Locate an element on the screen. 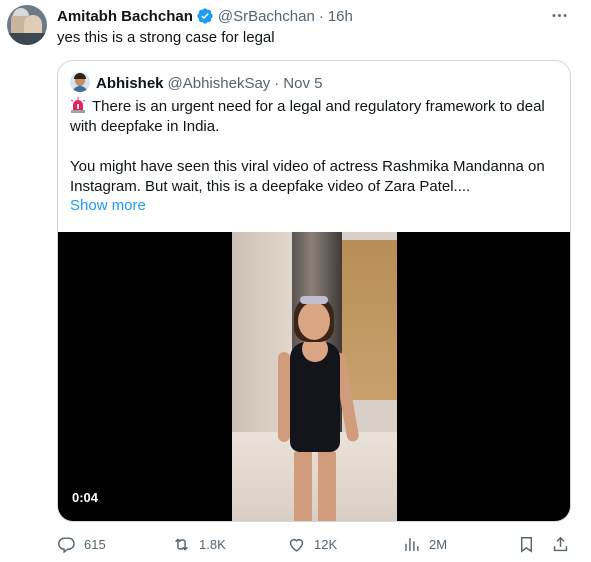 The image size is (591, 562). reply-icon is located at coordinates (66, 544).